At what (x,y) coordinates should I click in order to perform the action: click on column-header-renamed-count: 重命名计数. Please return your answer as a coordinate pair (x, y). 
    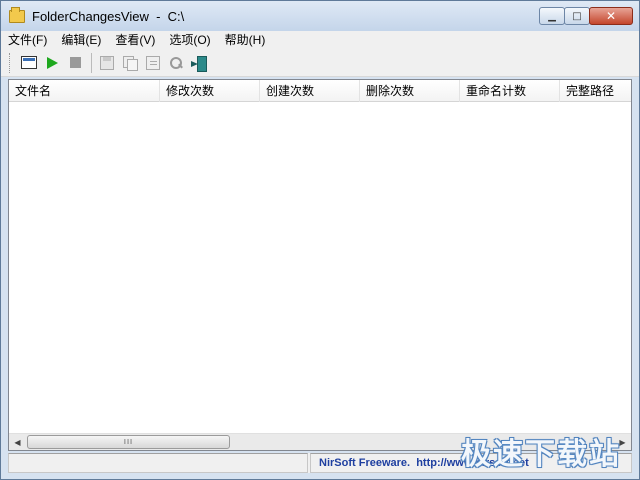
    Looking at the image, I should click on (510, 91).